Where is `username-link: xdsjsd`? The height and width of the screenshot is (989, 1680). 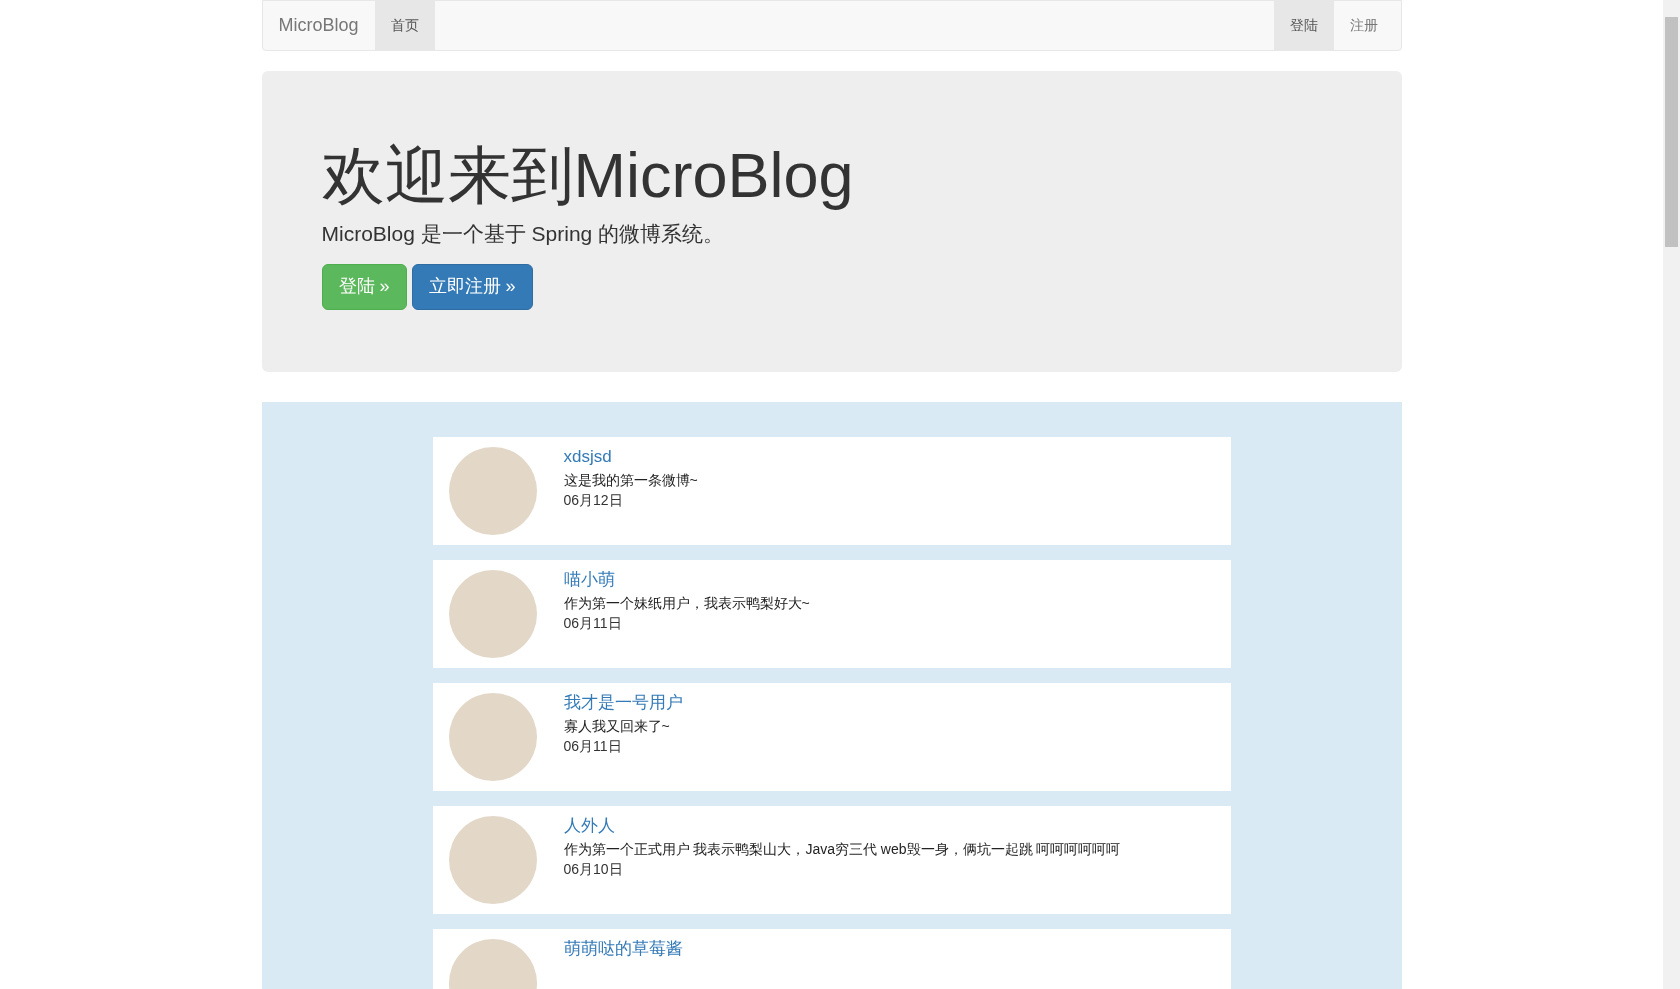 username-link: xdsjsd is located at coordinates (630, 457).